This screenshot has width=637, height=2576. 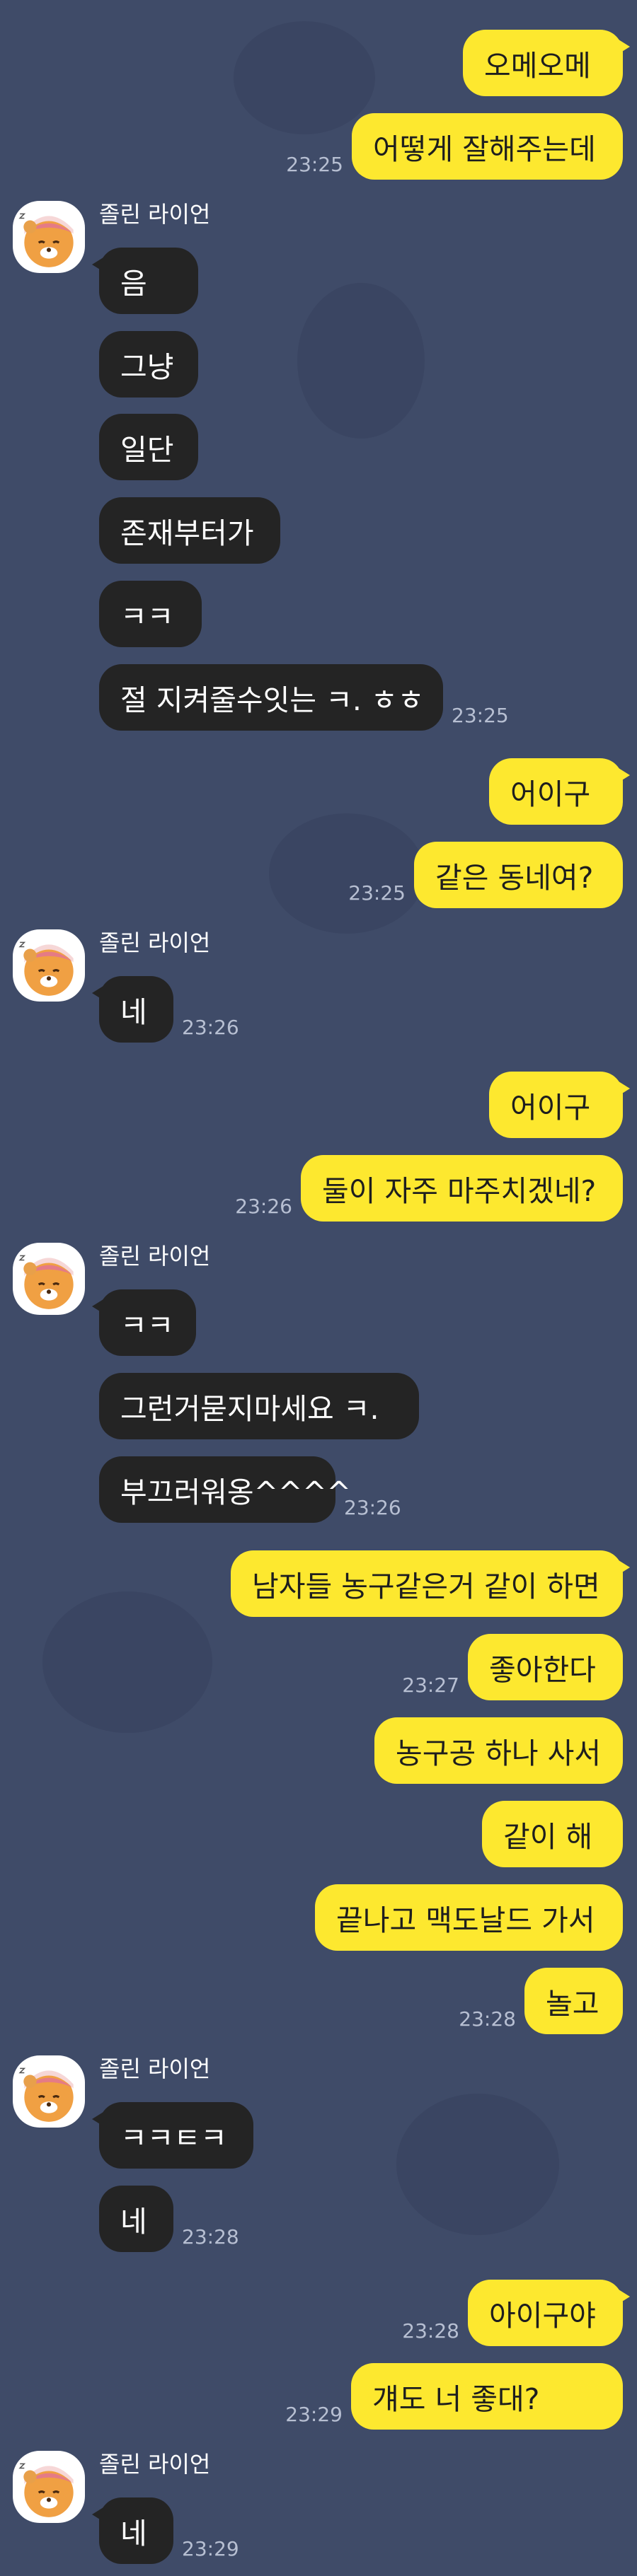 What do you see at coordinates (573, 2001) in the screenshot?
I see `my-message-bubble: 놀고` at bounding box center [573, 2001].